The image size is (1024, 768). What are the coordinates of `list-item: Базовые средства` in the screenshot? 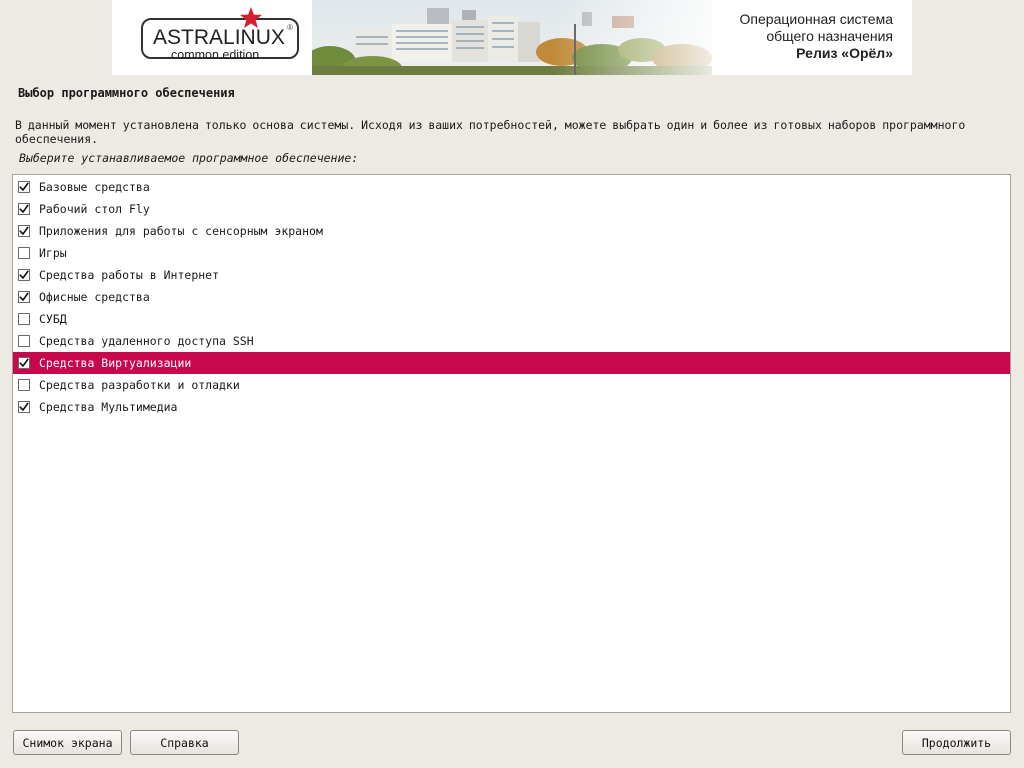 It's located at (511, 187).